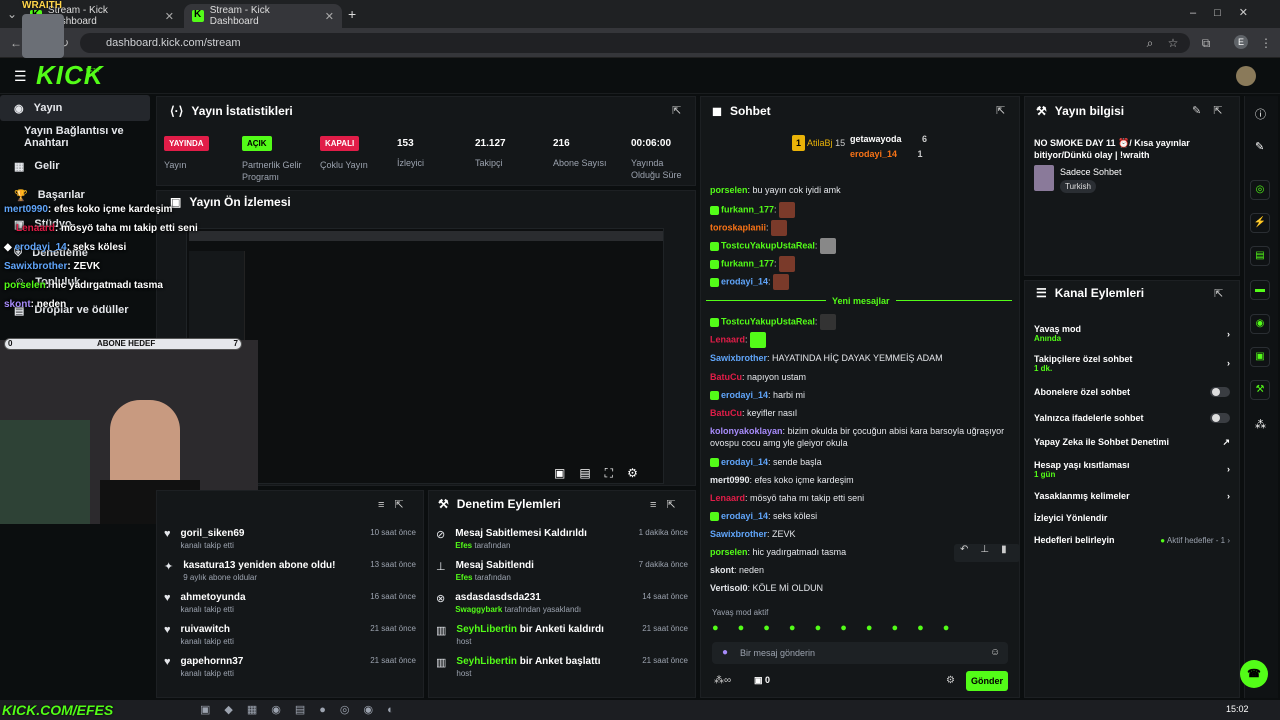 The width and height of the screenshot is (1280, 720). Describe the element at coordinates (987, 681) in the screenshot. I see `send-button: Gönder` at that location.